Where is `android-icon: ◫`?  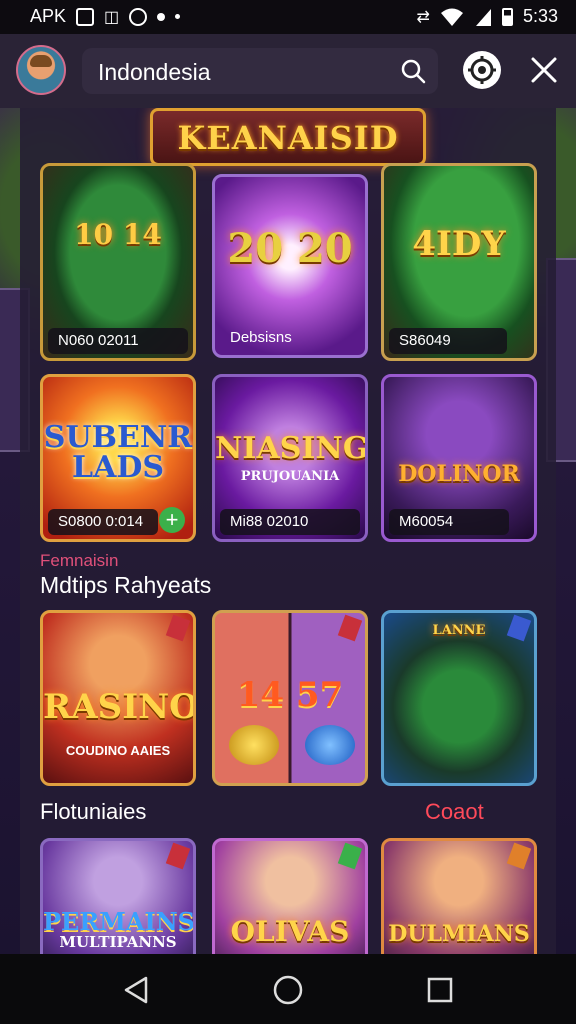 android-icon: ◫ is located at coordinates (112, 17).